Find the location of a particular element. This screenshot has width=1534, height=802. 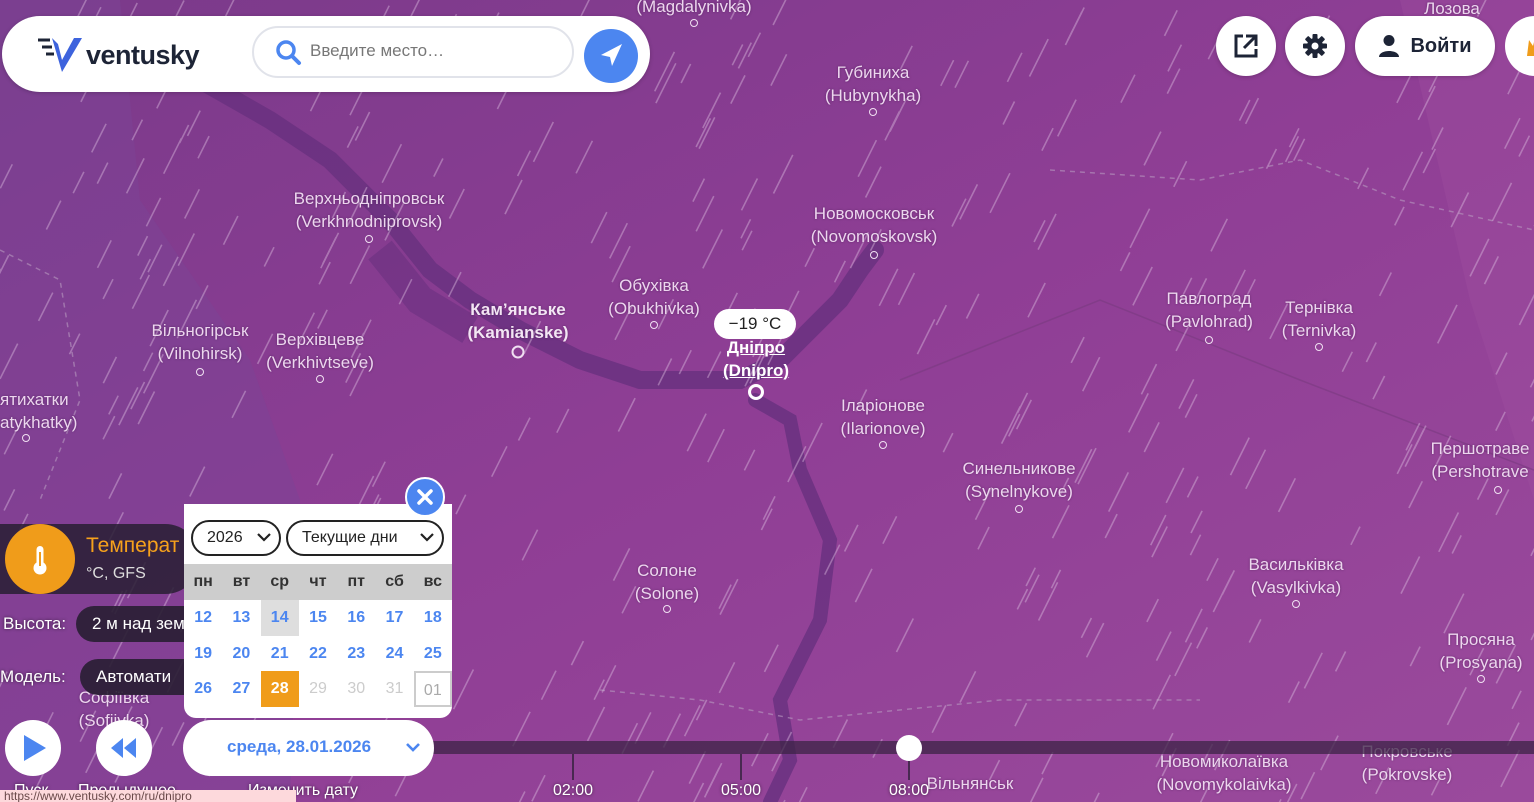

search-input is located at coordinates (430, 51).